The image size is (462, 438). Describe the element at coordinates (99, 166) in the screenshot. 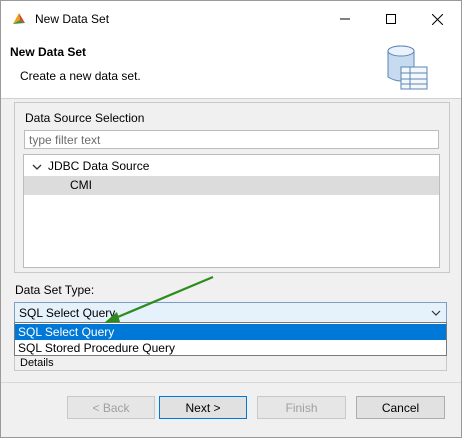

I see `tree-item-label: JDBC Data Source` at that location.